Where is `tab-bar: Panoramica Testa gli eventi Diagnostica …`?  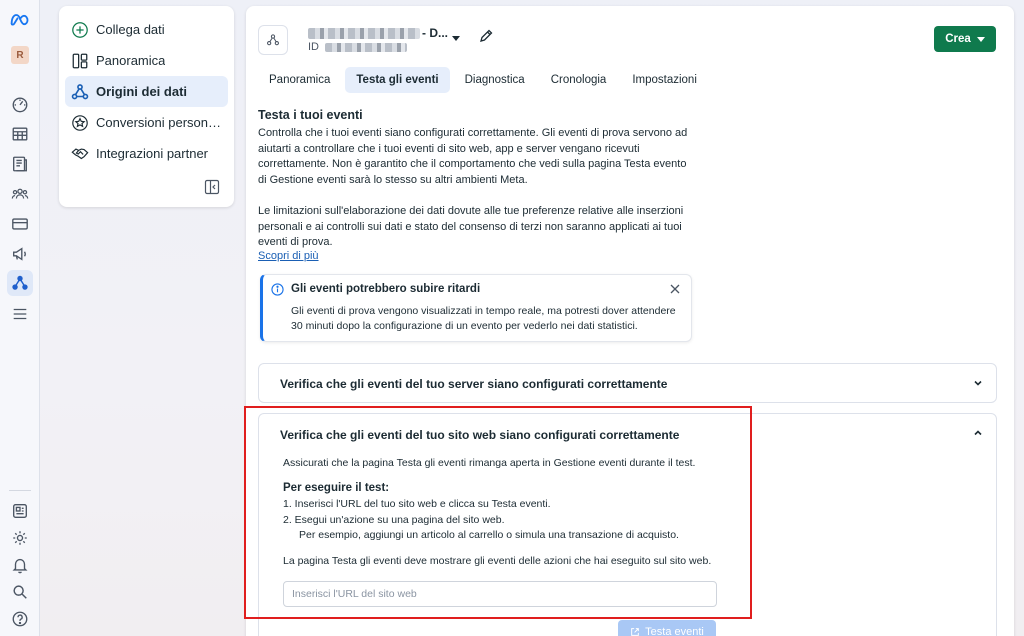 tab-bar: Panoramica Testa gli eventi Diagnostica … is located at coordinates (483, 80).